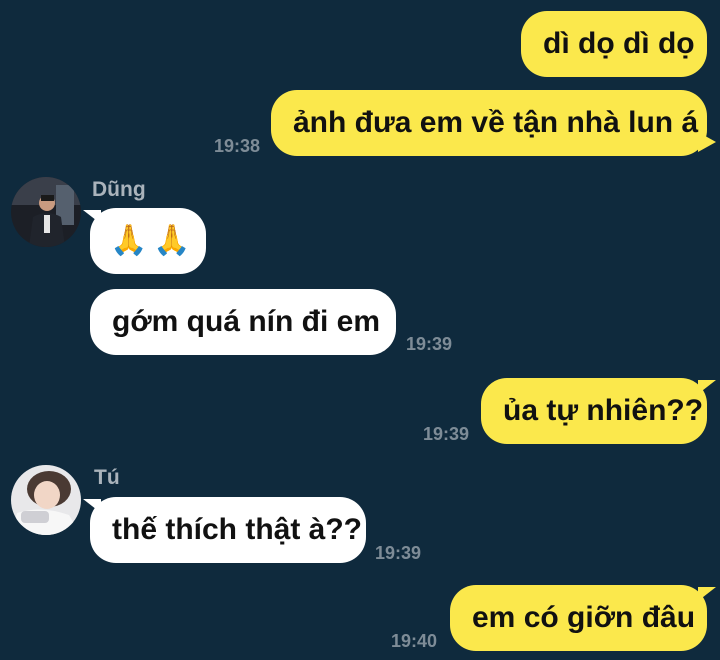 Image resolution: width=720 pixels, height=660 pixels. I want to click on outgoing-message: em có giỡn đâu, so click(578, 618).